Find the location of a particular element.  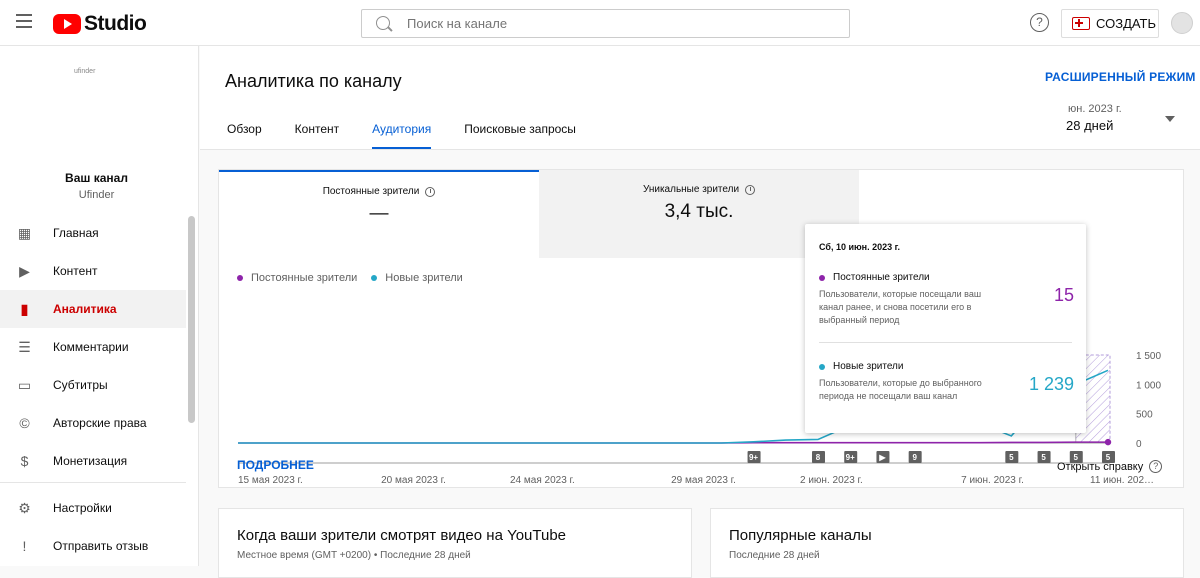

card-subtitle: Последние 28 дней is located at coordinates (774, 555).